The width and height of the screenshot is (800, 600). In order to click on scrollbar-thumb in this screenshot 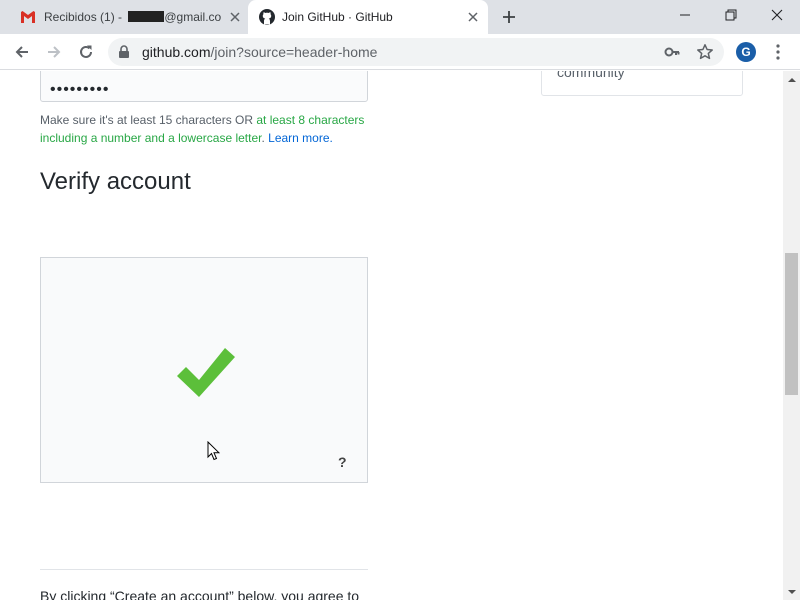, I will do `click(791, 324)`.